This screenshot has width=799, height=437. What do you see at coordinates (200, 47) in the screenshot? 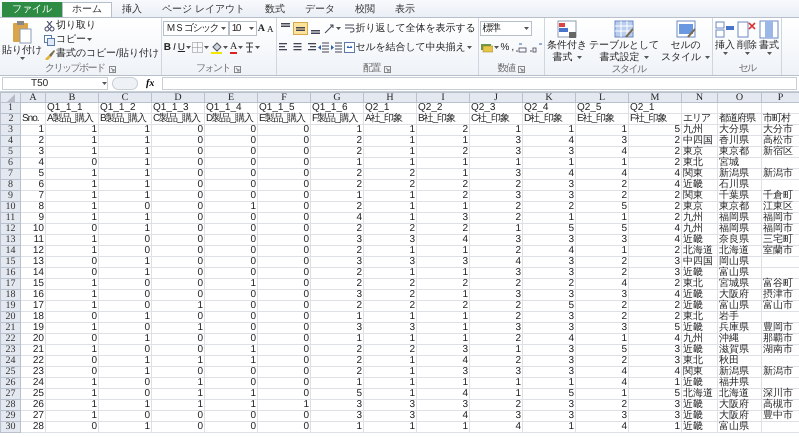
I see `borders-button` at bounding box center [200, 47].